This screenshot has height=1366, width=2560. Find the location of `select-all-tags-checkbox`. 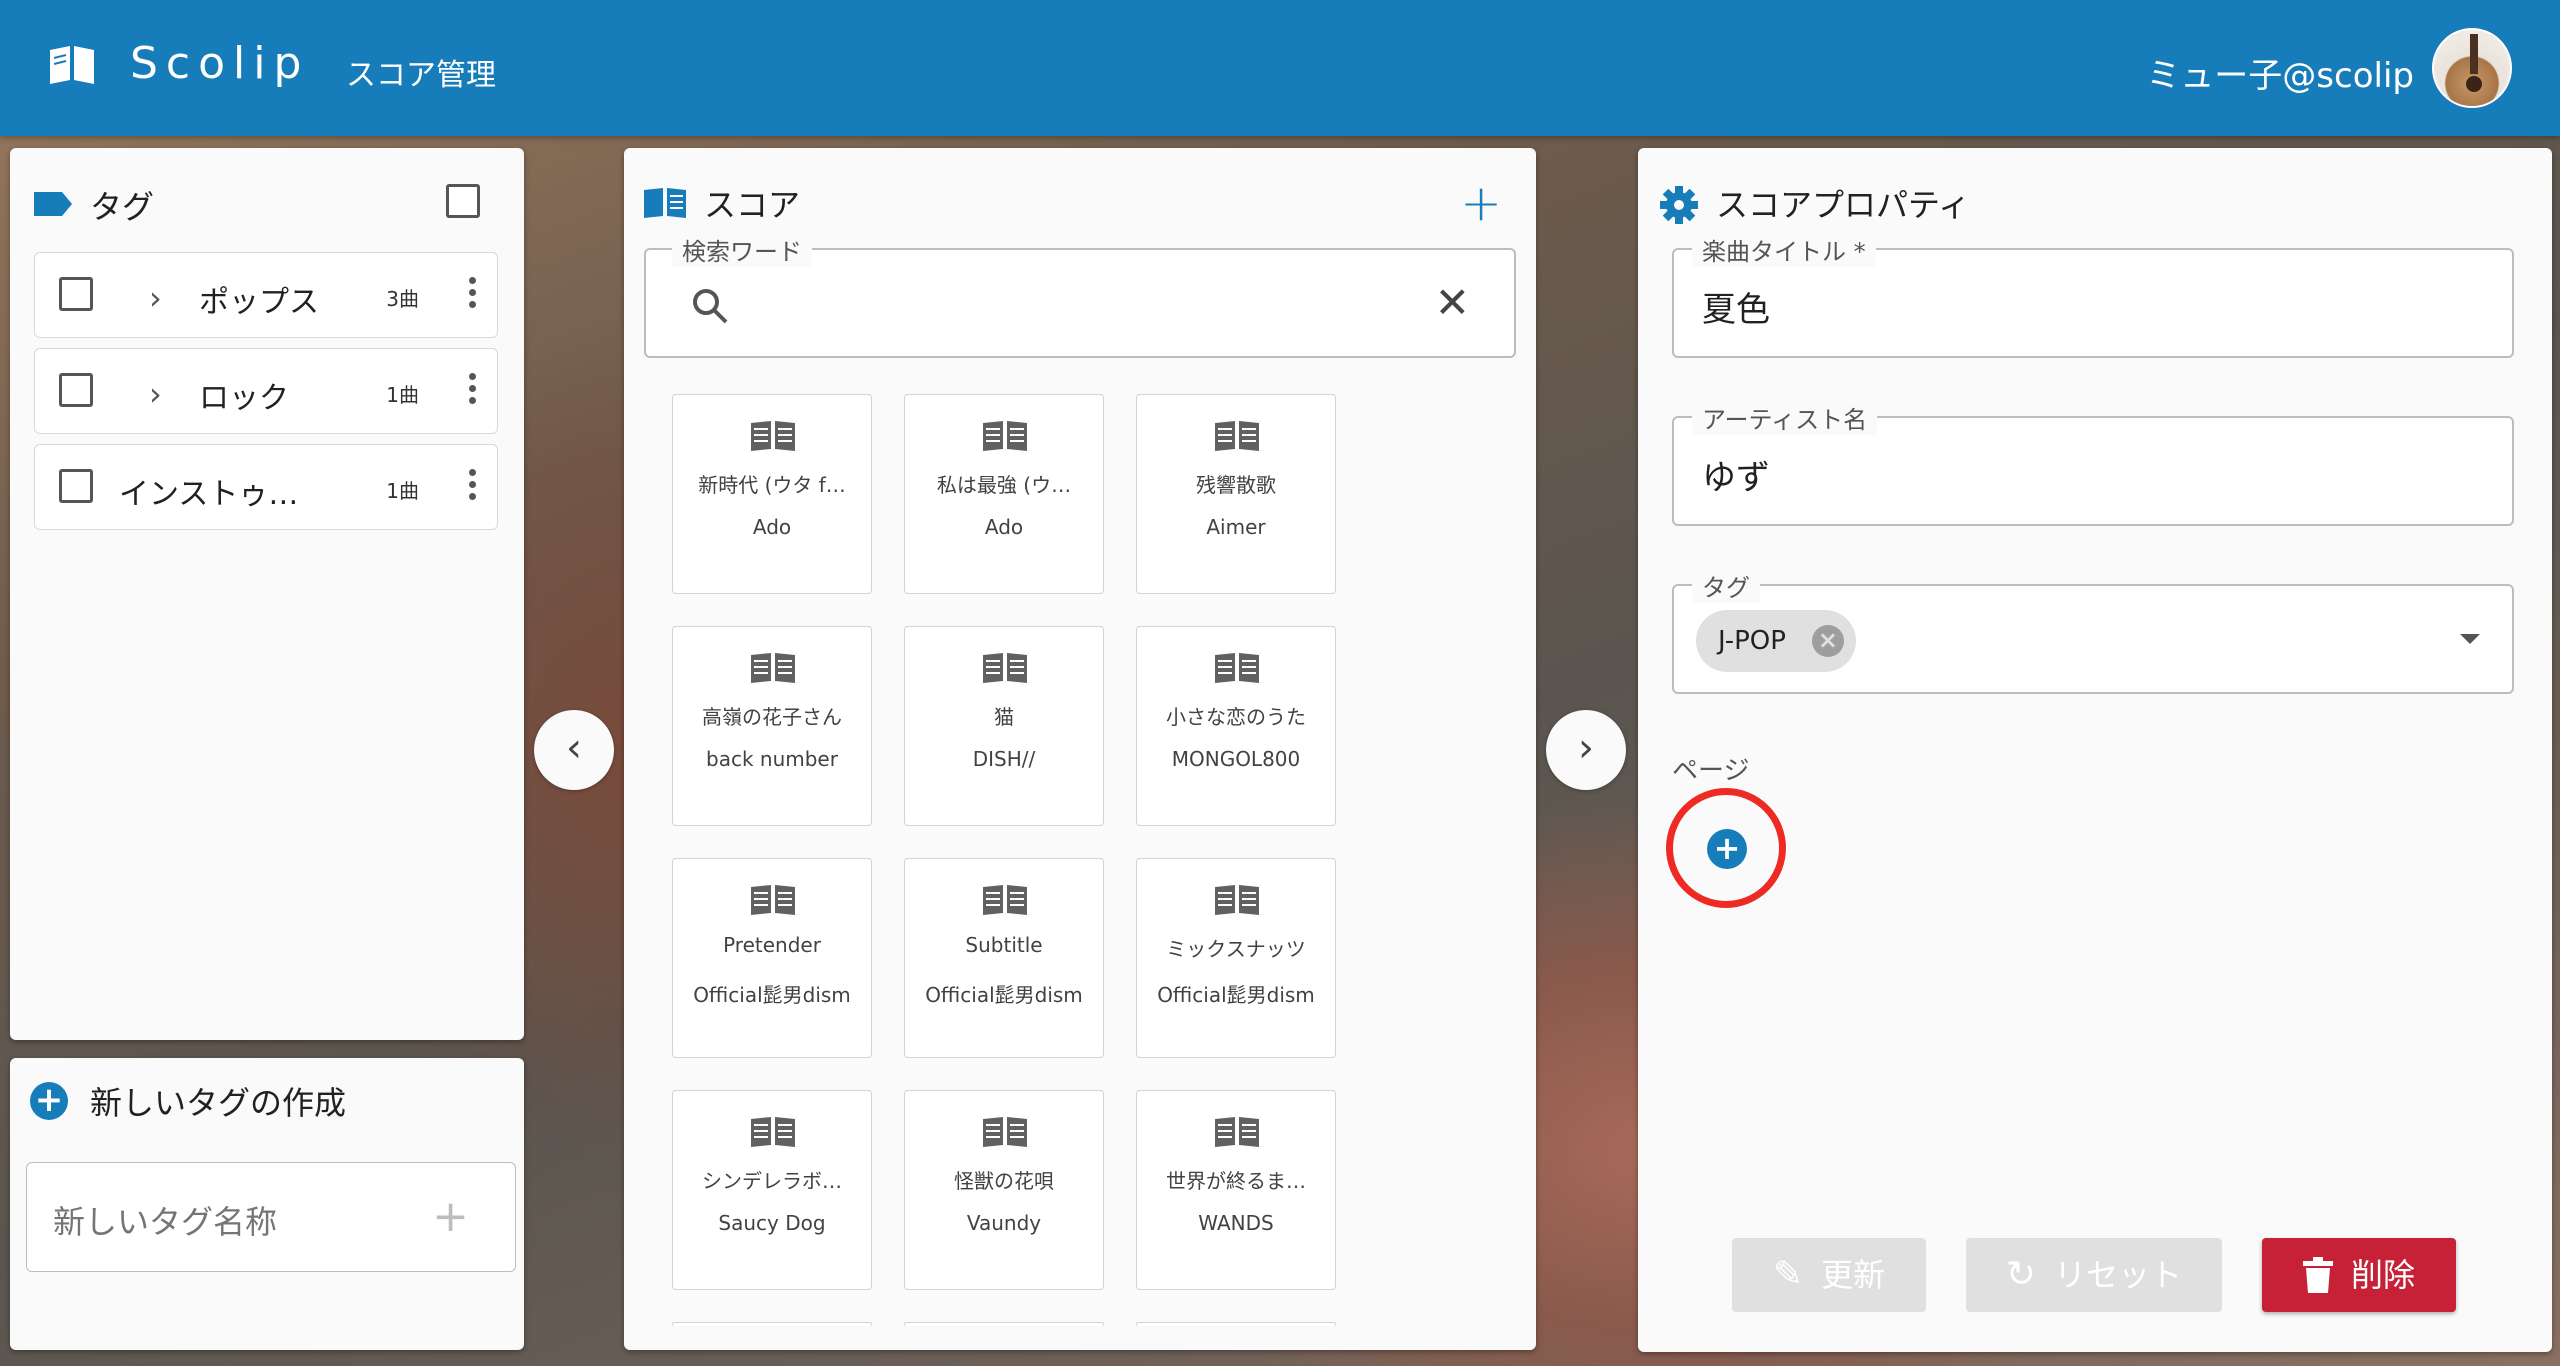

select-all-tags-checkbox is located at coordinates (463, 201).